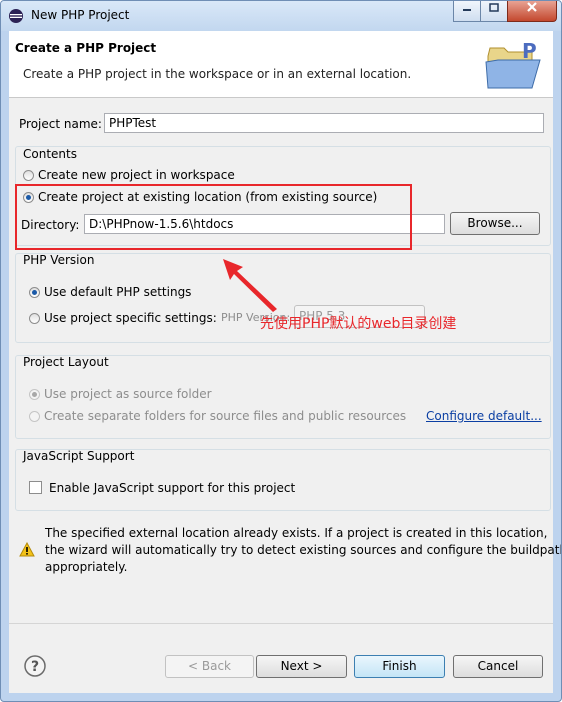 The height and width of the screenshot is (702, 562). I want to click on warning-text-line3: appropriately., so click(86, 567).